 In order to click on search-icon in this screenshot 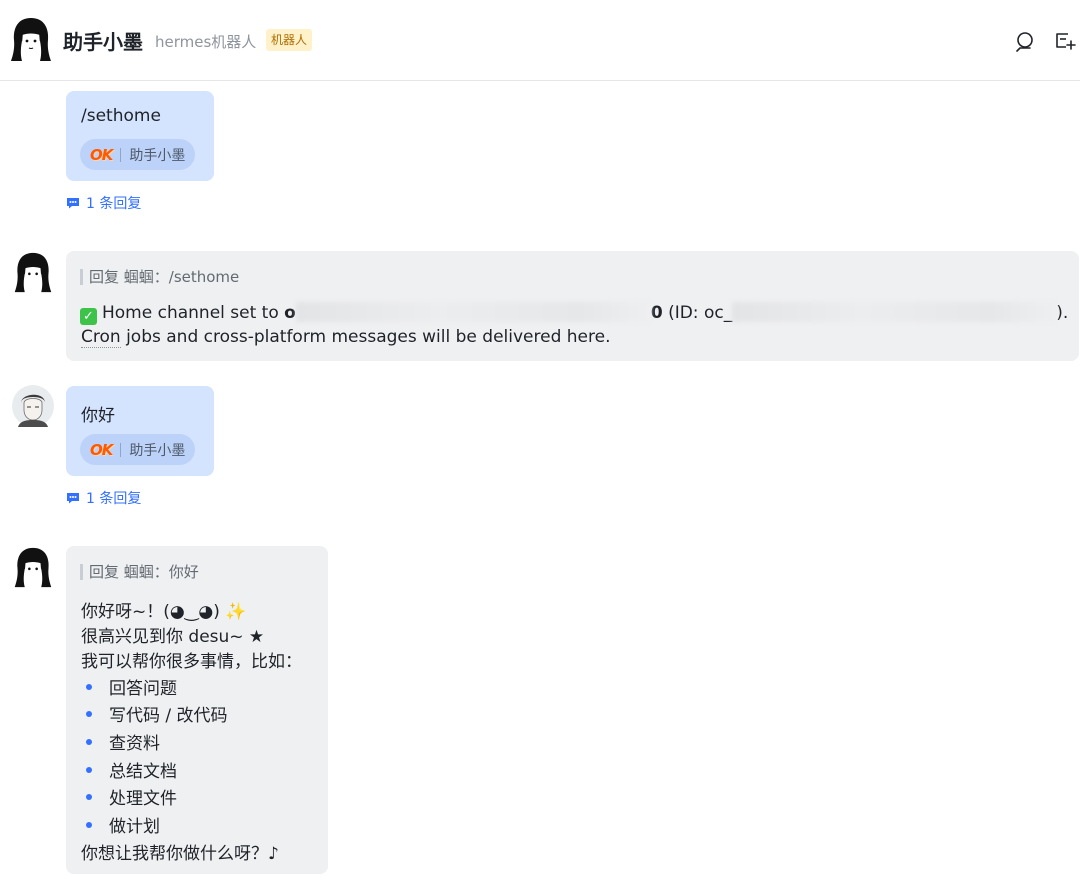, I will do `click(1025, 41)`.